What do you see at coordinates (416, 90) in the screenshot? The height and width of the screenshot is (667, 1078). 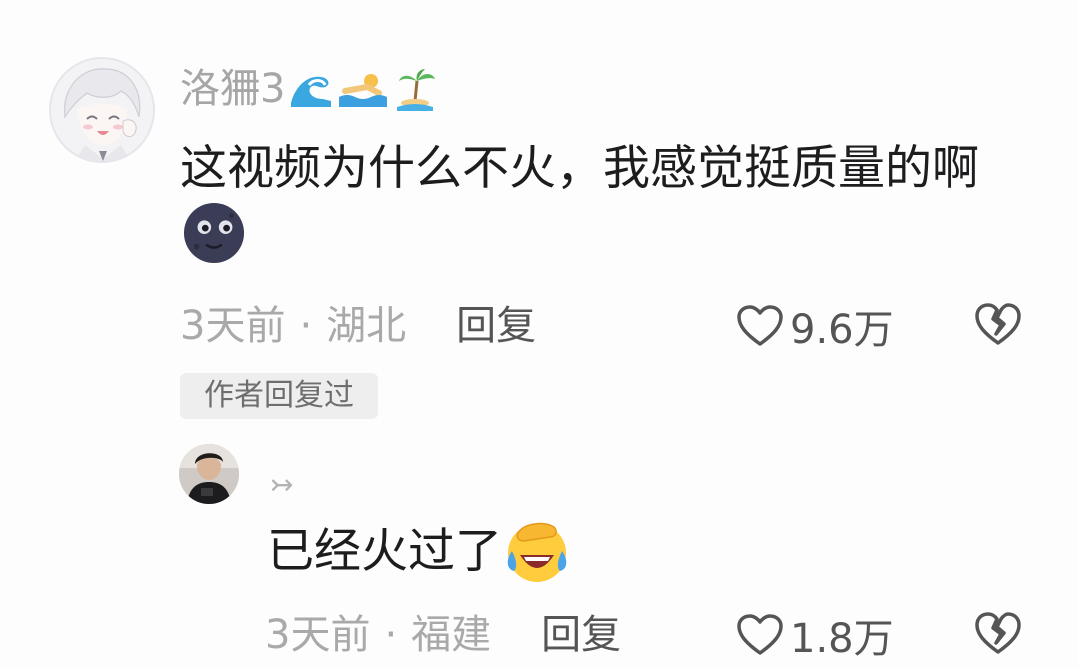 I see `island-icon` at bounding box center [416, 90].